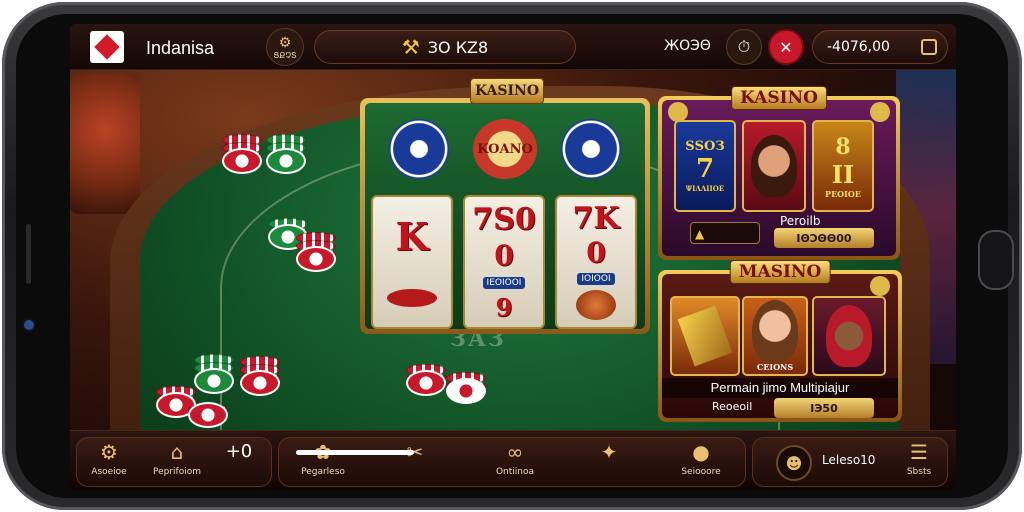  I want to click on slot-top-symbol: KOANO, so click(505, 149).